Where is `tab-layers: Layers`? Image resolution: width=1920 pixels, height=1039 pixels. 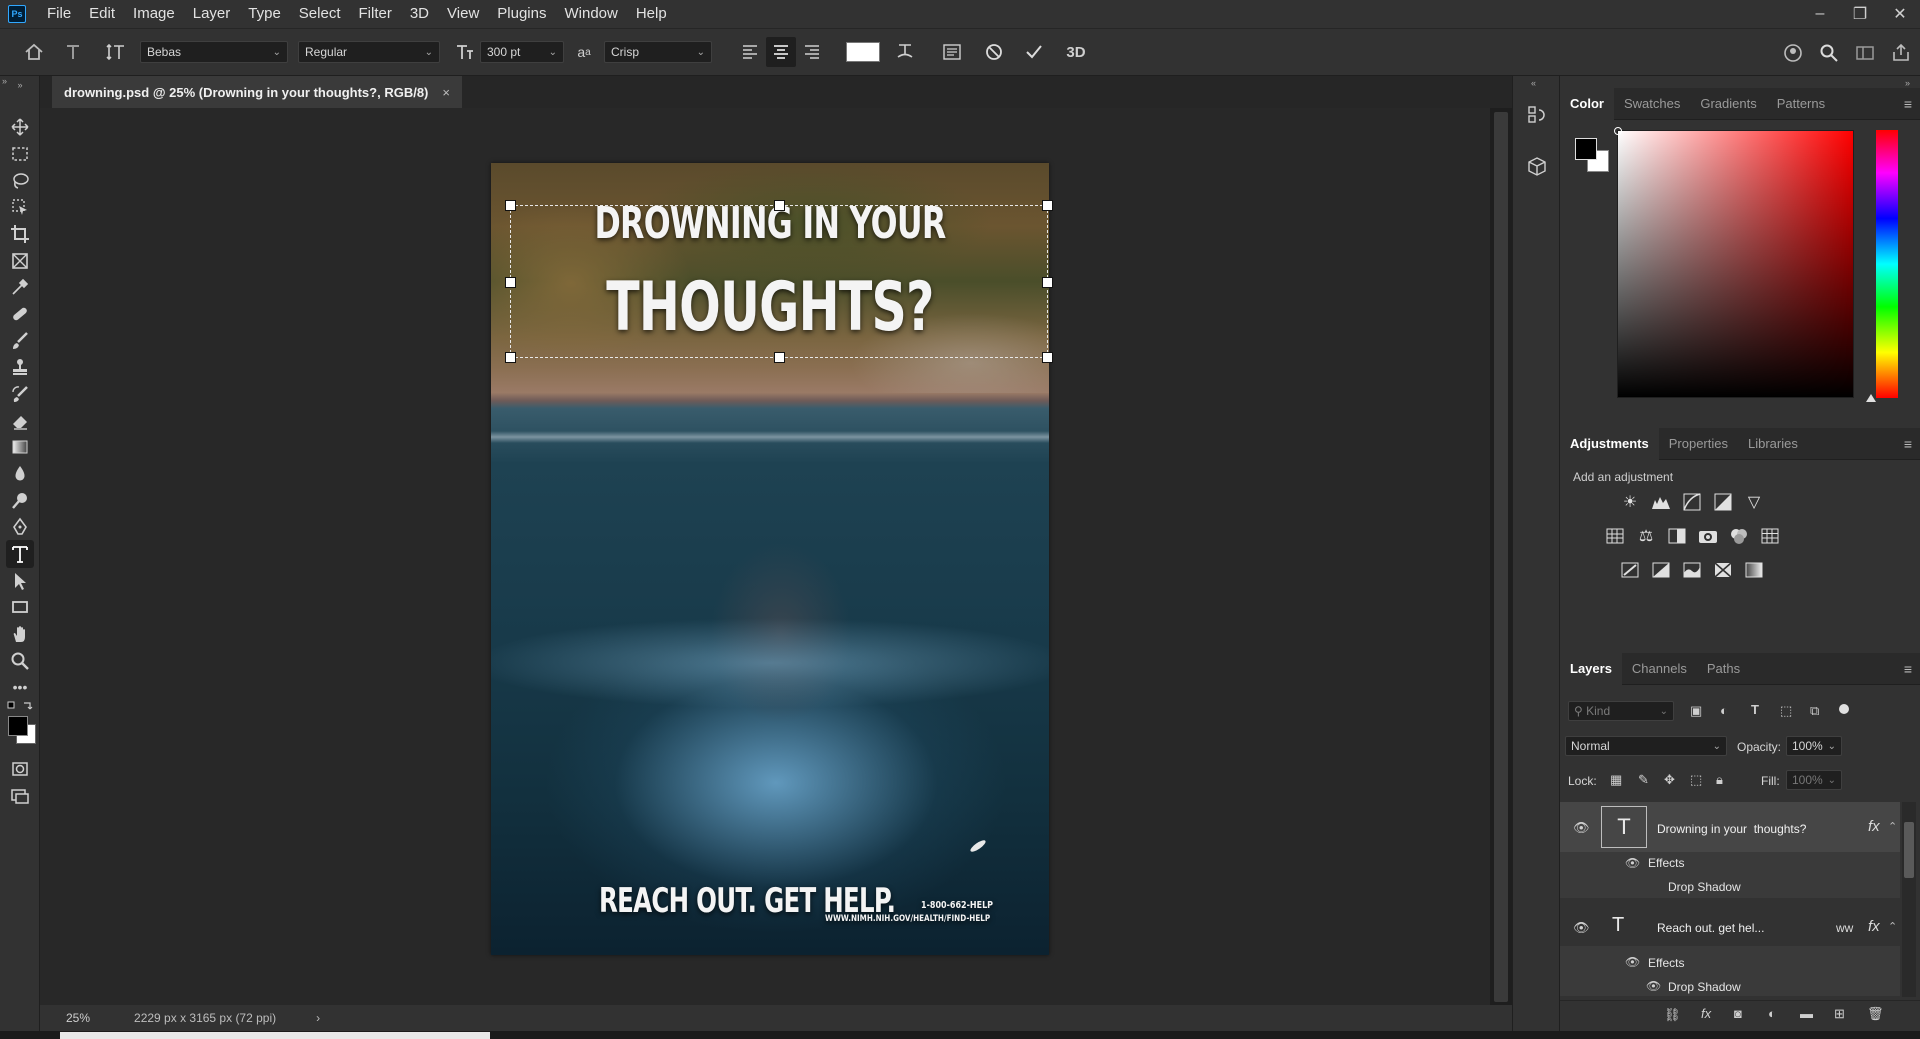 tab-layers: Layers is located at coordinates (1591, 668).